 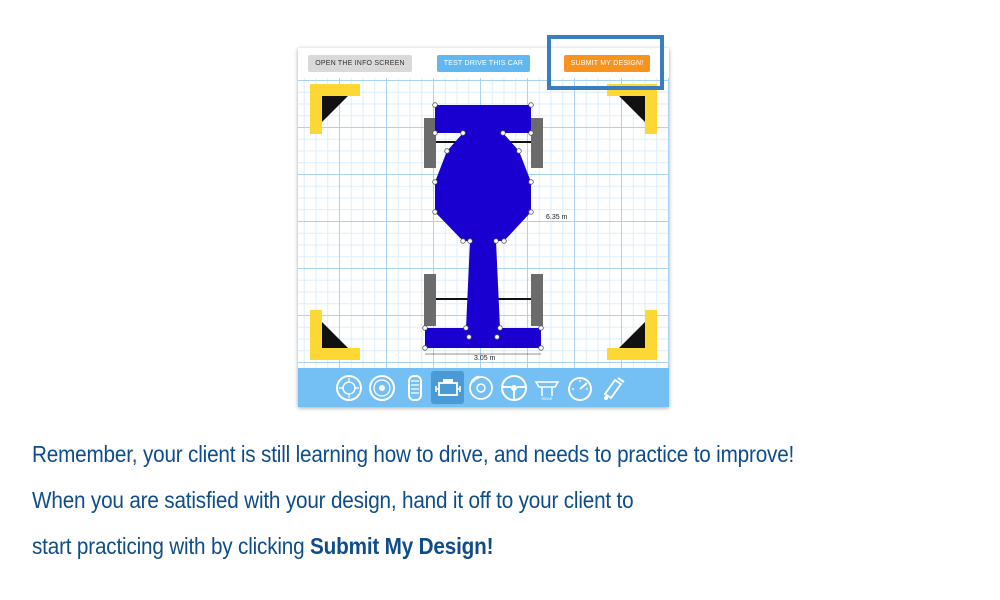 What do you see at coordinates (546, 387) in the screenshot?
I see `rear-wing-icon: REAR` at bounding box center [546, 387].